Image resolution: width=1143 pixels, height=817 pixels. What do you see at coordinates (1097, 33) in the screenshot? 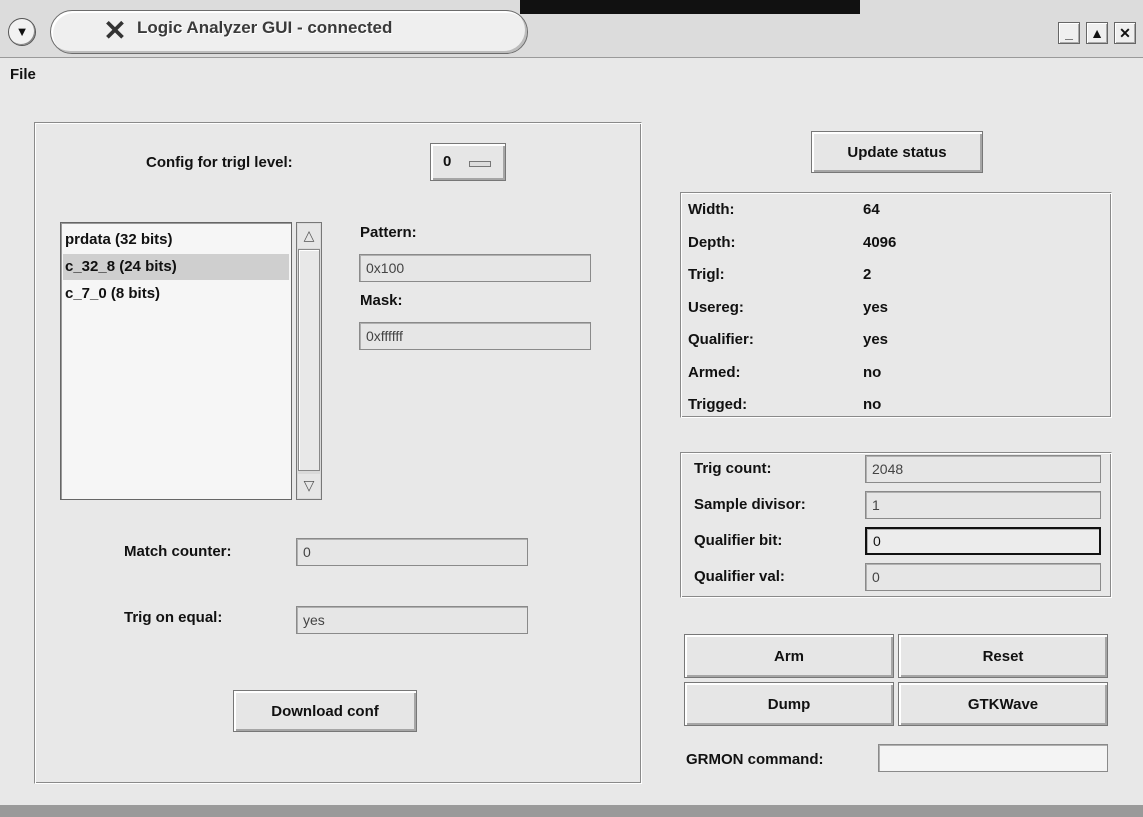
I see `maximize-icon: ▲` at bounding box center [1097, 33].